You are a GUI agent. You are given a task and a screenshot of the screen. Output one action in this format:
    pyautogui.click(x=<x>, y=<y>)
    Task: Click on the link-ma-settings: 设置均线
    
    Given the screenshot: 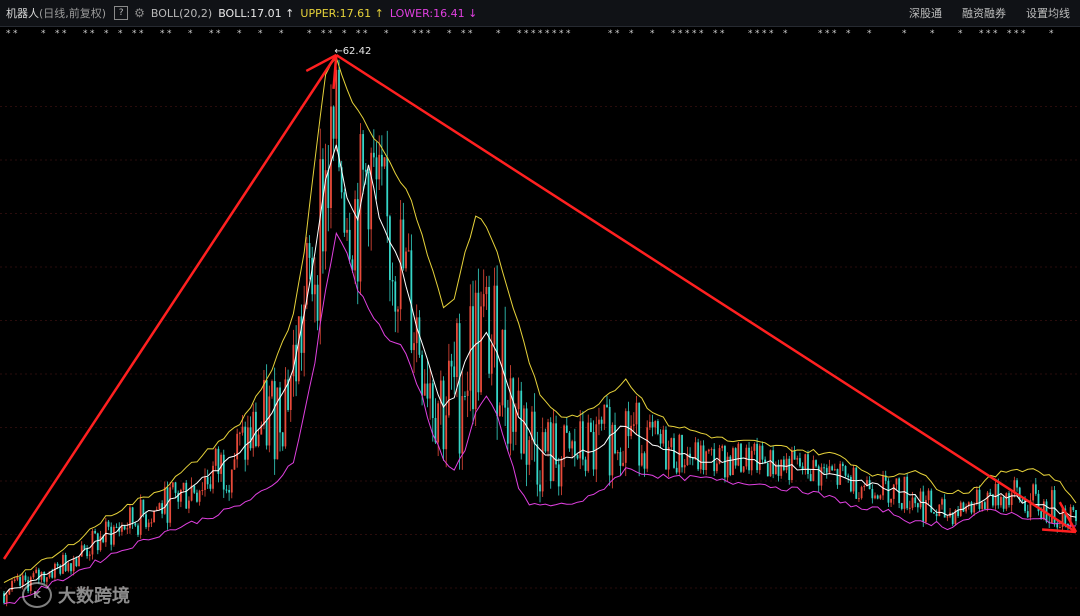 What is the action you would take?
    pyautogui.click(x=1048, y=13)
    